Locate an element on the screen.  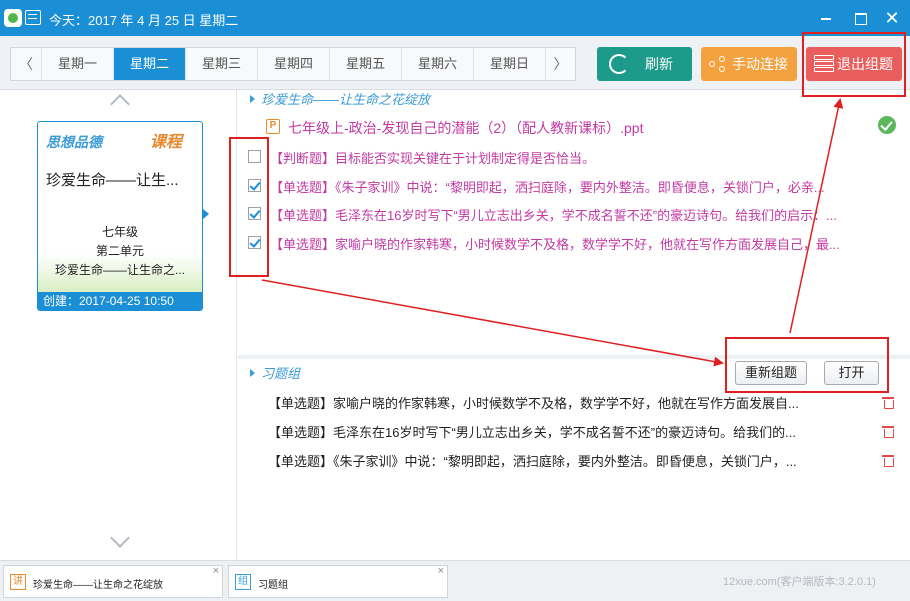
client-version: 12xue.com(客户端版本:3.2.0.1) is located at coordinates (799, 582).